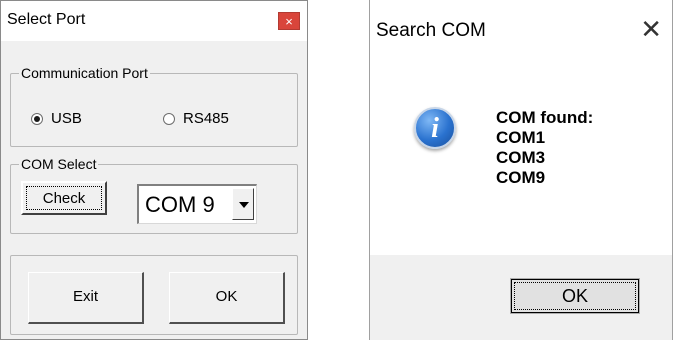 The height and width of the screenshot is (340, 673). What do you see at coordinates (59, 164) in the screenshot?
I see `com-select-legend: COM Select` at bounding box center [59, 164].